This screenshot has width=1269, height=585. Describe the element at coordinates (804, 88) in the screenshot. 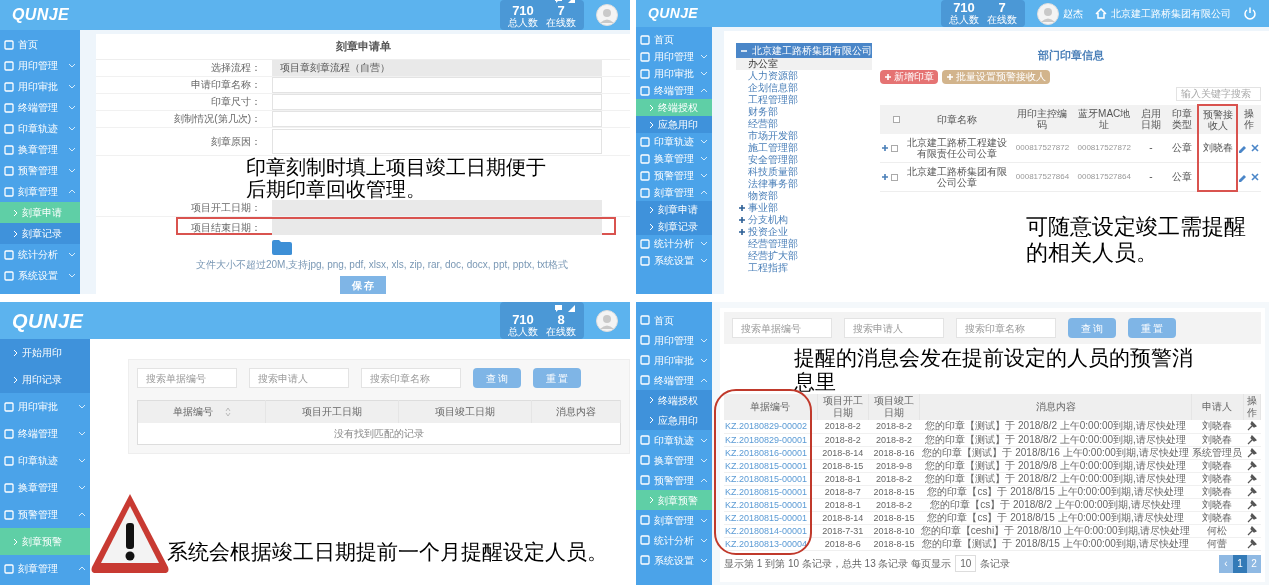

I see `tree-node: 企划信息部` at that location.